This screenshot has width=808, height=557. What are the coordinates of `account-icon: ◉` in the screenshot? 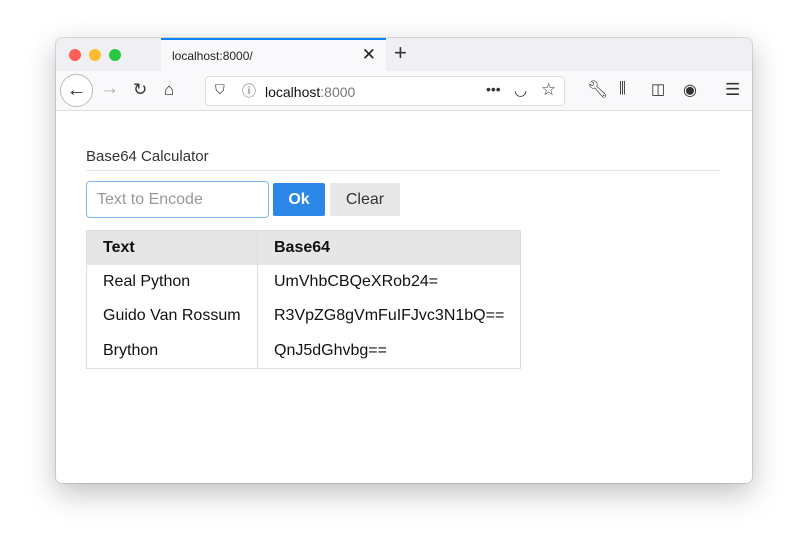 It's located at (690, 90).